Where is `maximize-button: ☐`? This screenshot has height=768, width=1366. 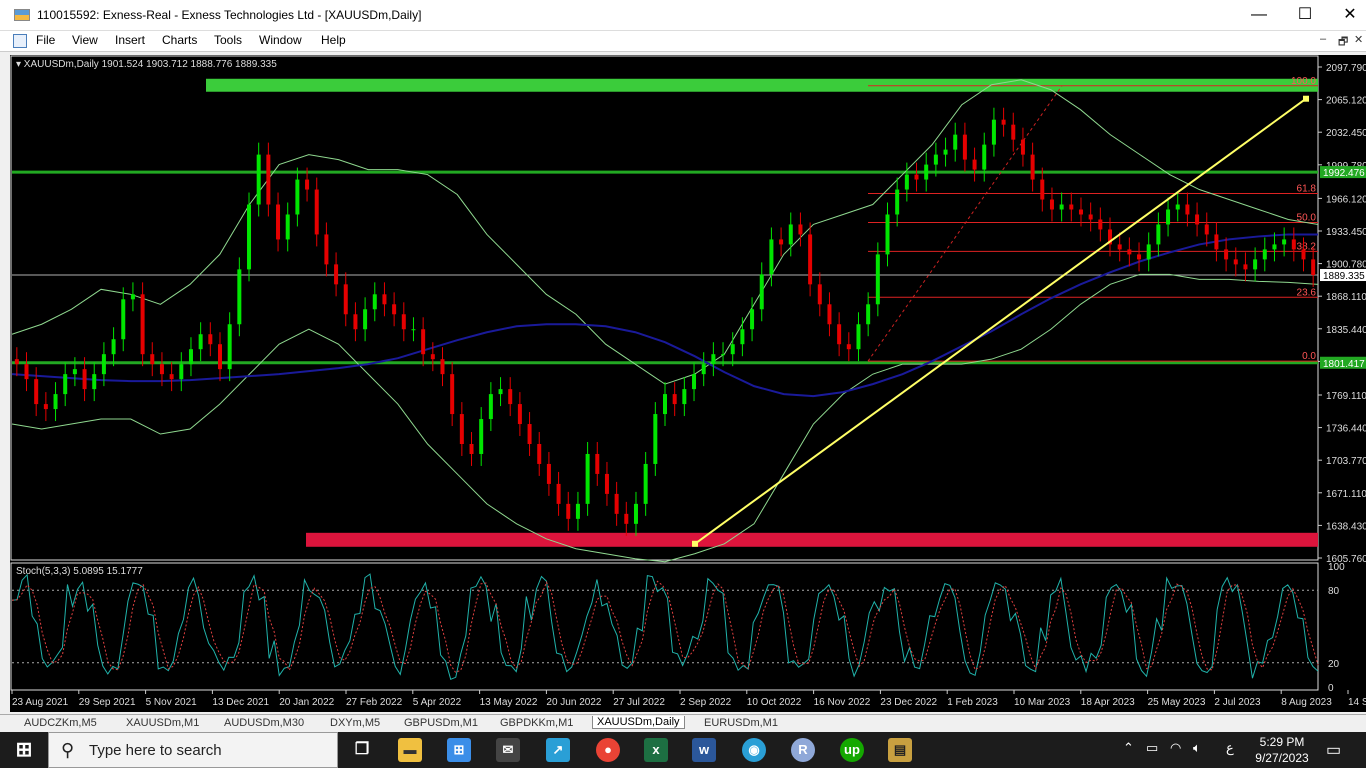 maximize-button: ☐ is located at coordinates (1305, 16).